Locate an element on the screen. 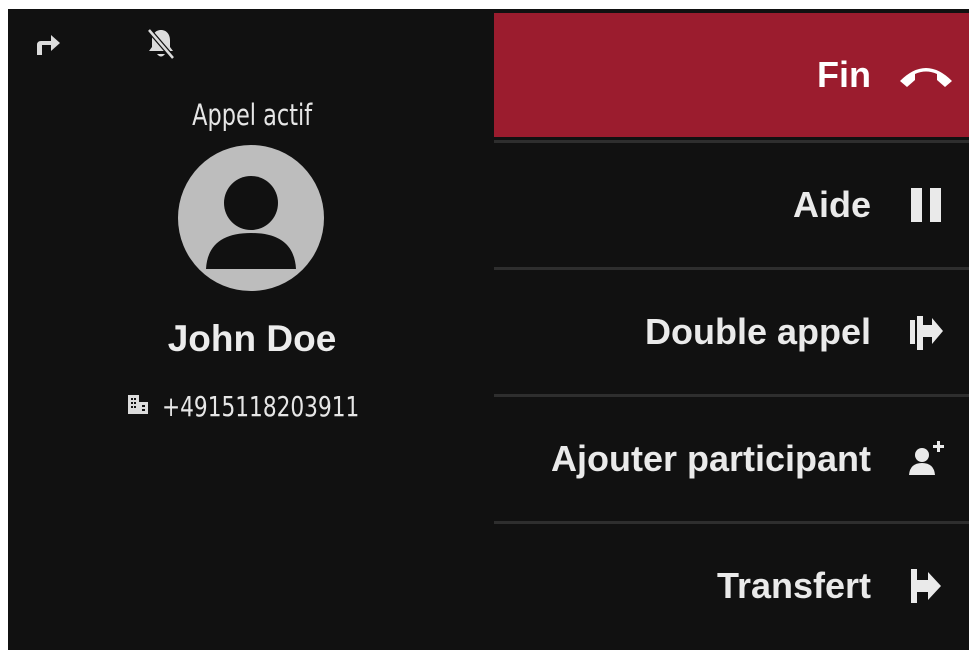 The width and height of the screenshot is (969, 650). hold-button: Aide is located at coordinates (731, 205).